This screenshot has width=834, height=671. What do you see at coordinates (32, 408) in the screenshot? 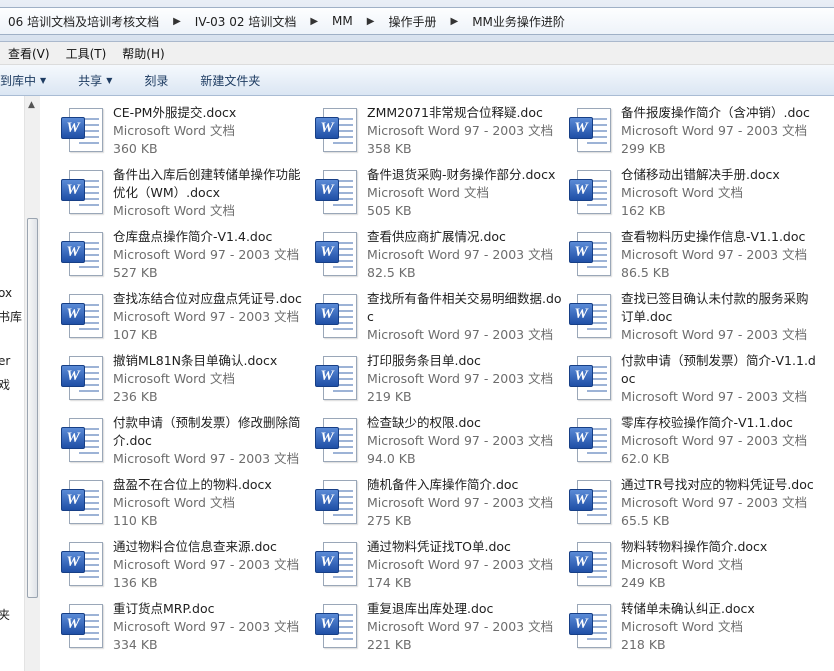
I see `scrollbar-thumb` at bounding box center [32, 408].